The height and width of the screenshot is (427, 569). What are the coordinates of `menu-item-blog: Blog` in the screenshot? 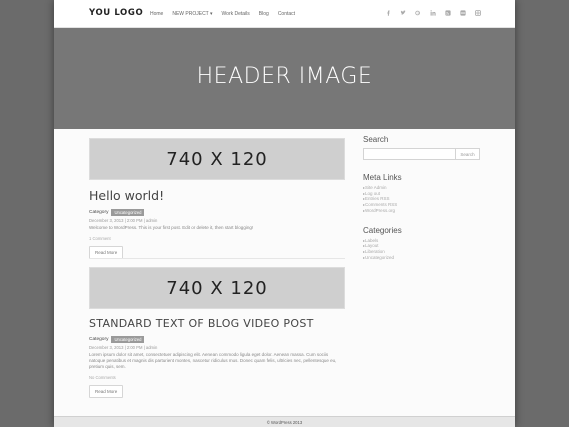 It's located at (264, 14).